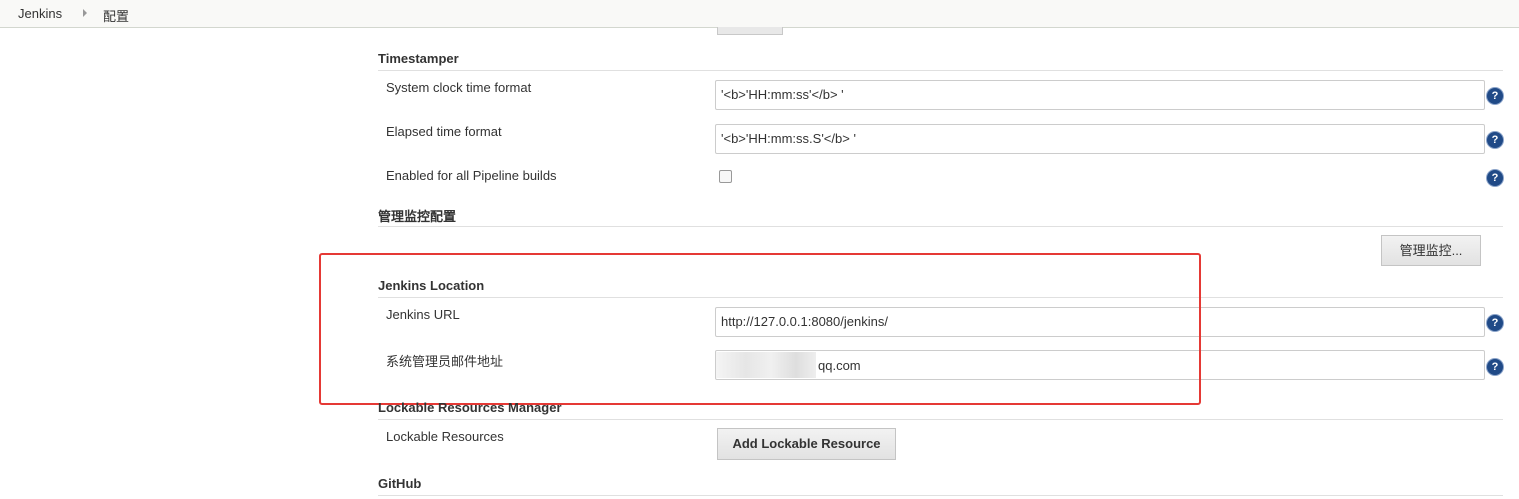 This screenshot has width=1519, height=499. I want to click on section-title-github: GitHub, so click(400, 483).